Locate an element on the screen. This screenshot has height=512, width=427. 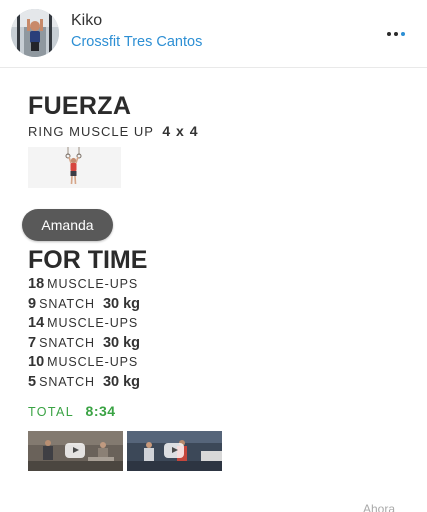
result-total: TOTAL 8:34 is located at coordinates (72, 411).